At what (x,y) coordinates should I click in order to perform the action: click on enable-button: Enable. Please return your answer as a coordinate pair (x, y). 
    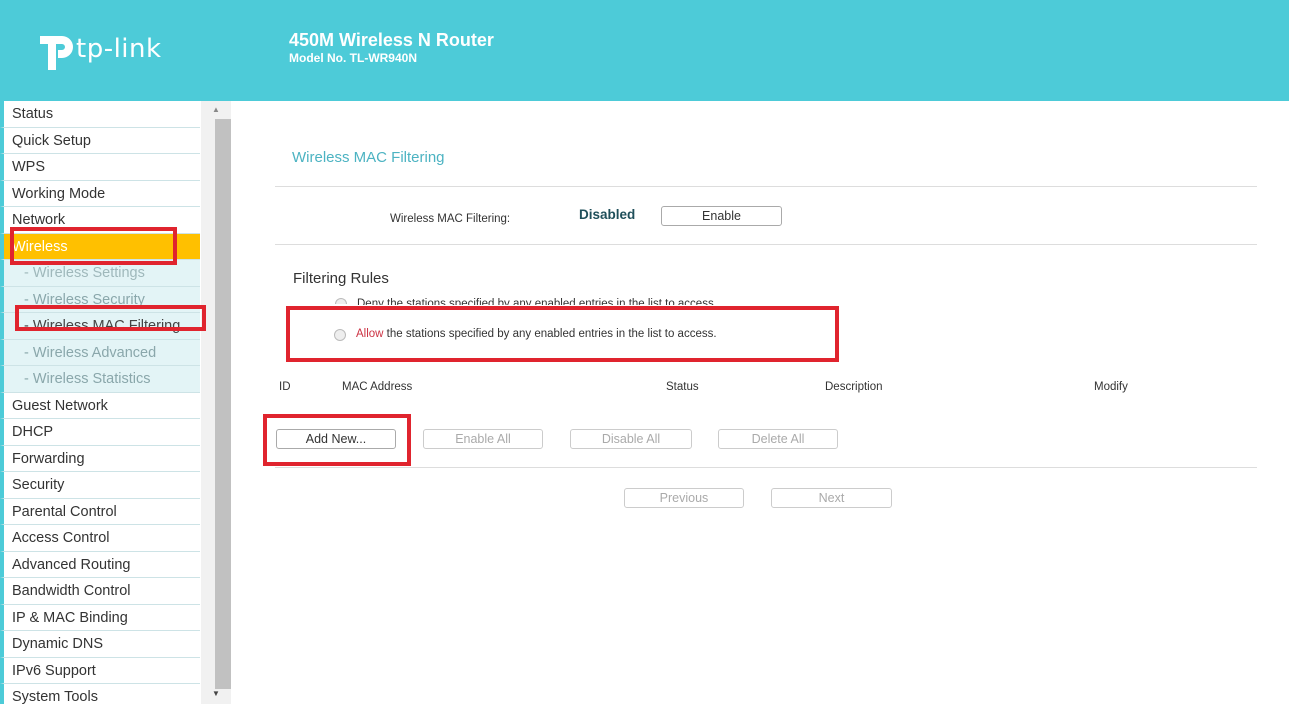
    Looking at the image, I should click on (721, 216).